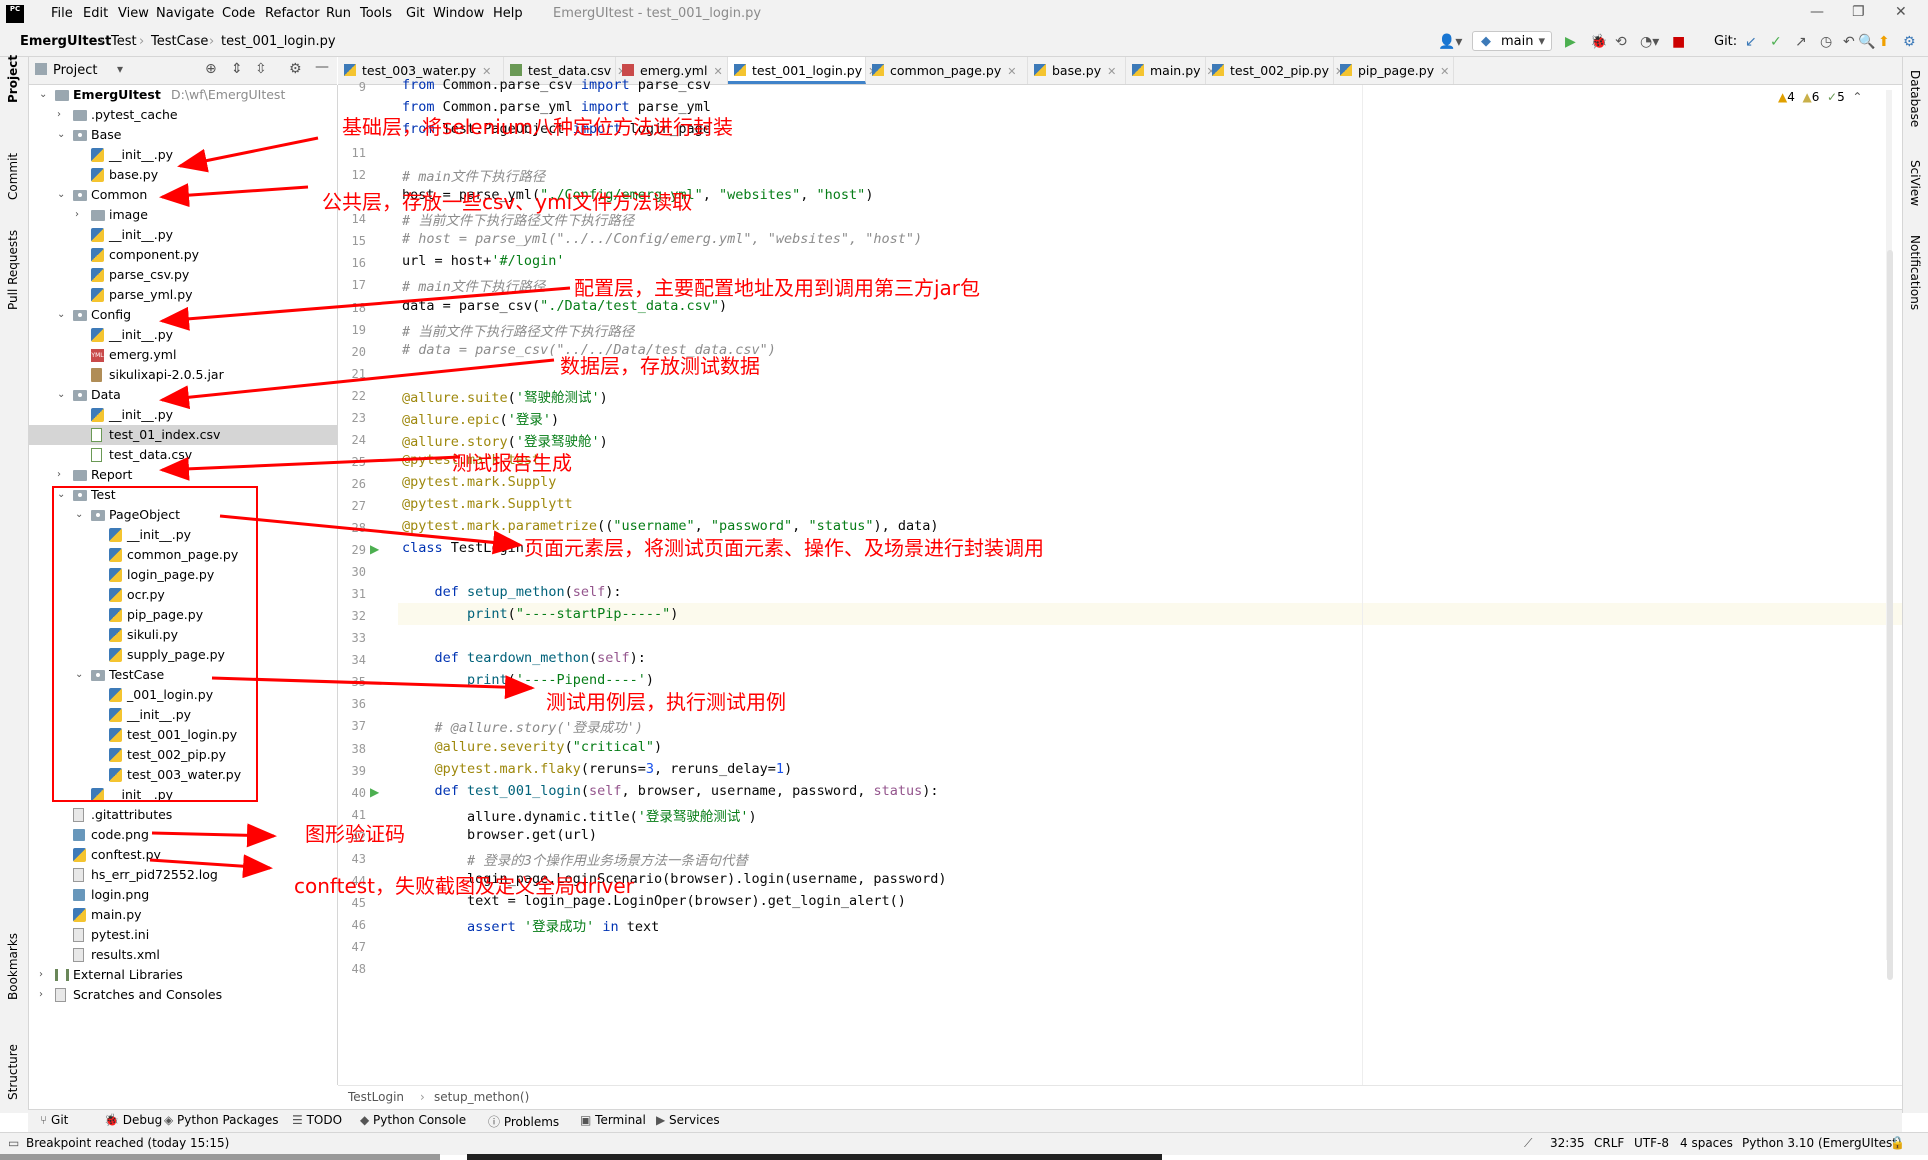  I want to click on annotation-base-layer: 基础层，将selenium八种定位方法进行封装, so click(537, 127).